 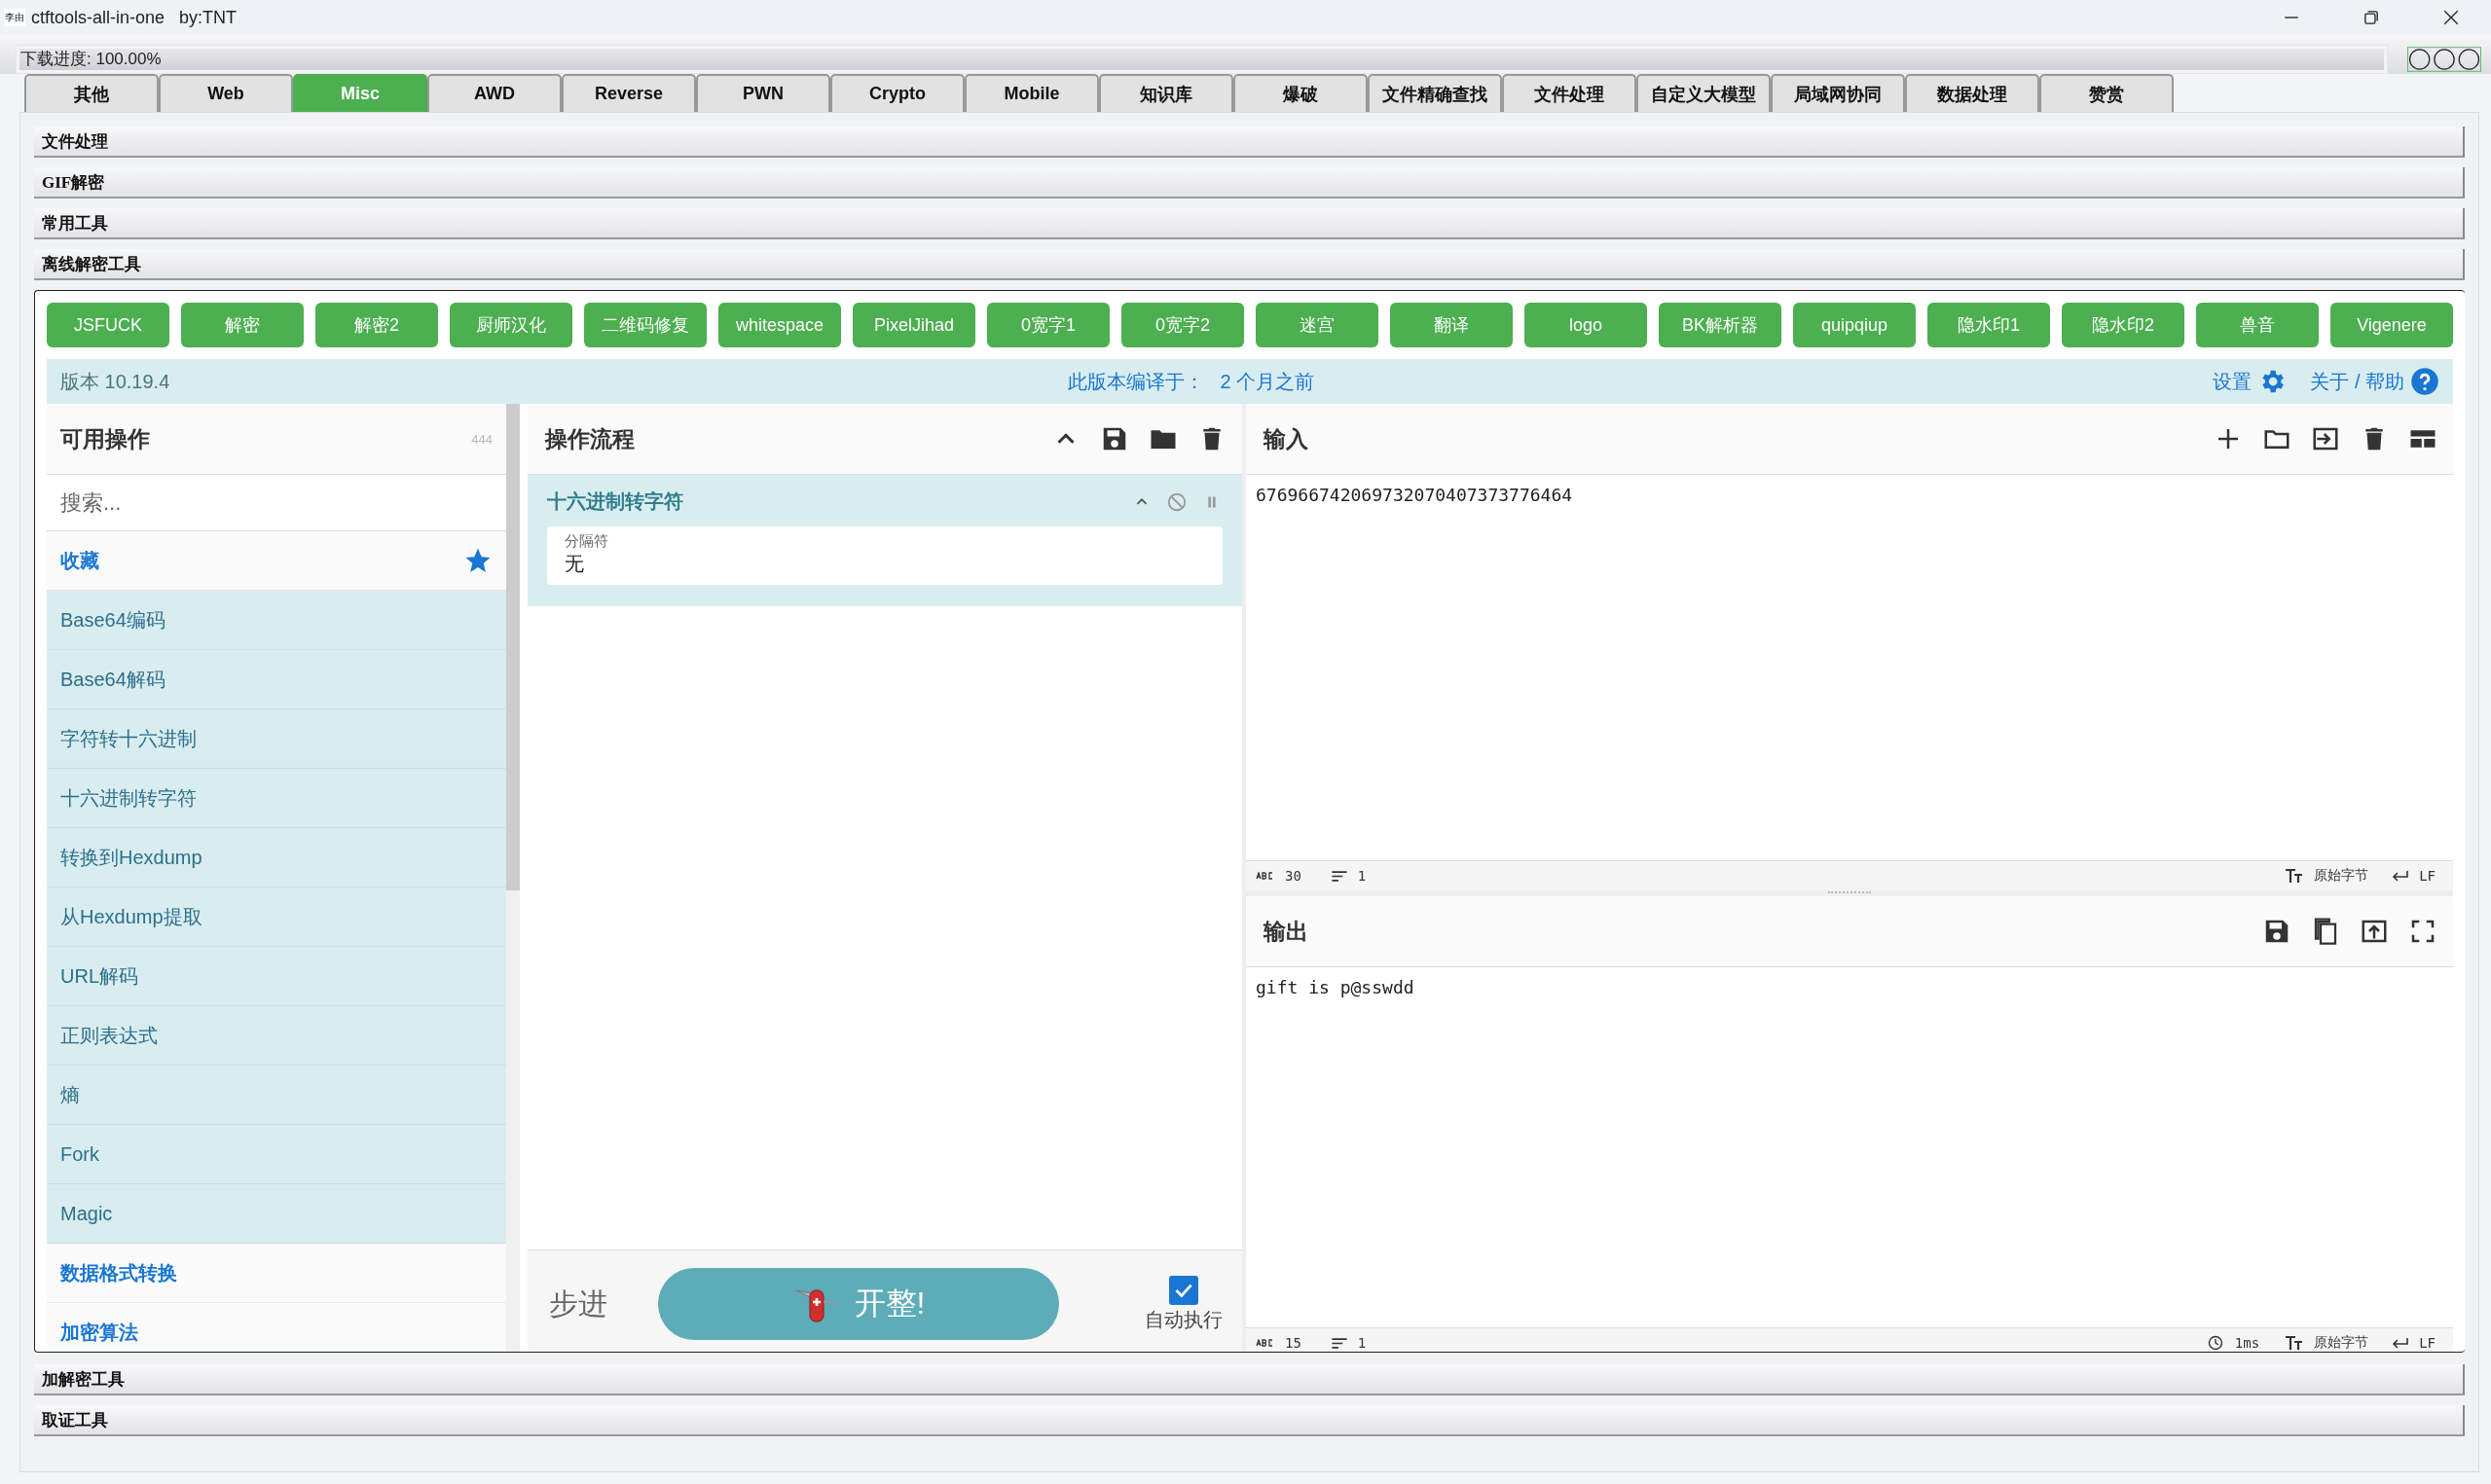 I want to click on operation-item: URL解码, so click(x=276, y=977).